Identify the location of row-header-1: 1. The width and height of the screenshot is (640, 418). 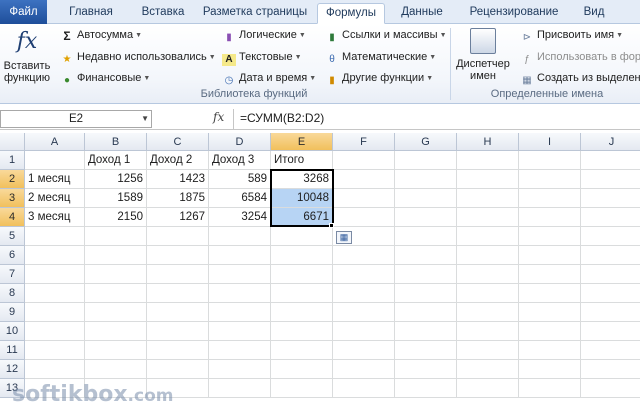
(12, 160).